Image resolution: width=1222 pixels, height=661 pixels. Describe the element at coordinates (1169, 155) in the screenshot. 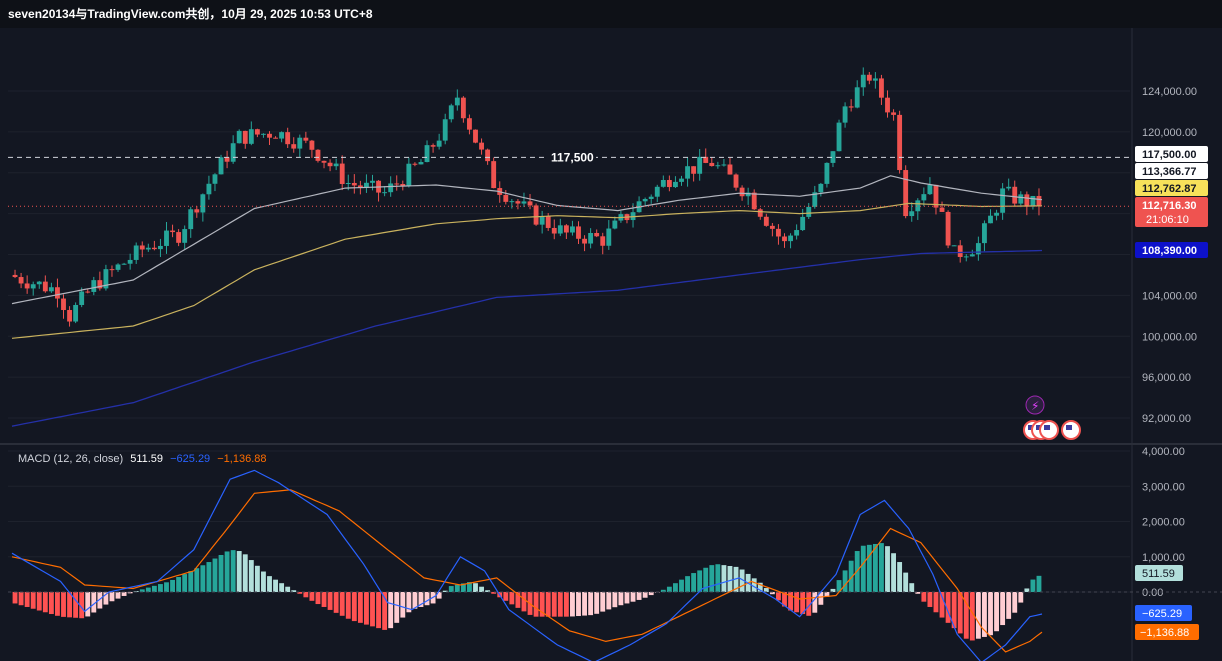

I see `hline-price-tag: 117,500.00` at that location.